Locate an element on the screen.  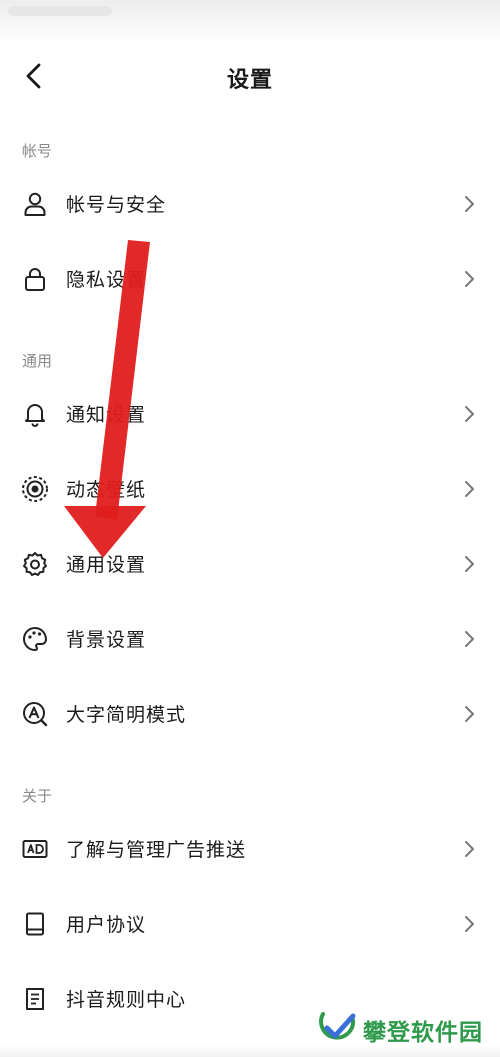
settings-row-label: 隐私设置 is located at coordinates (106, 280).